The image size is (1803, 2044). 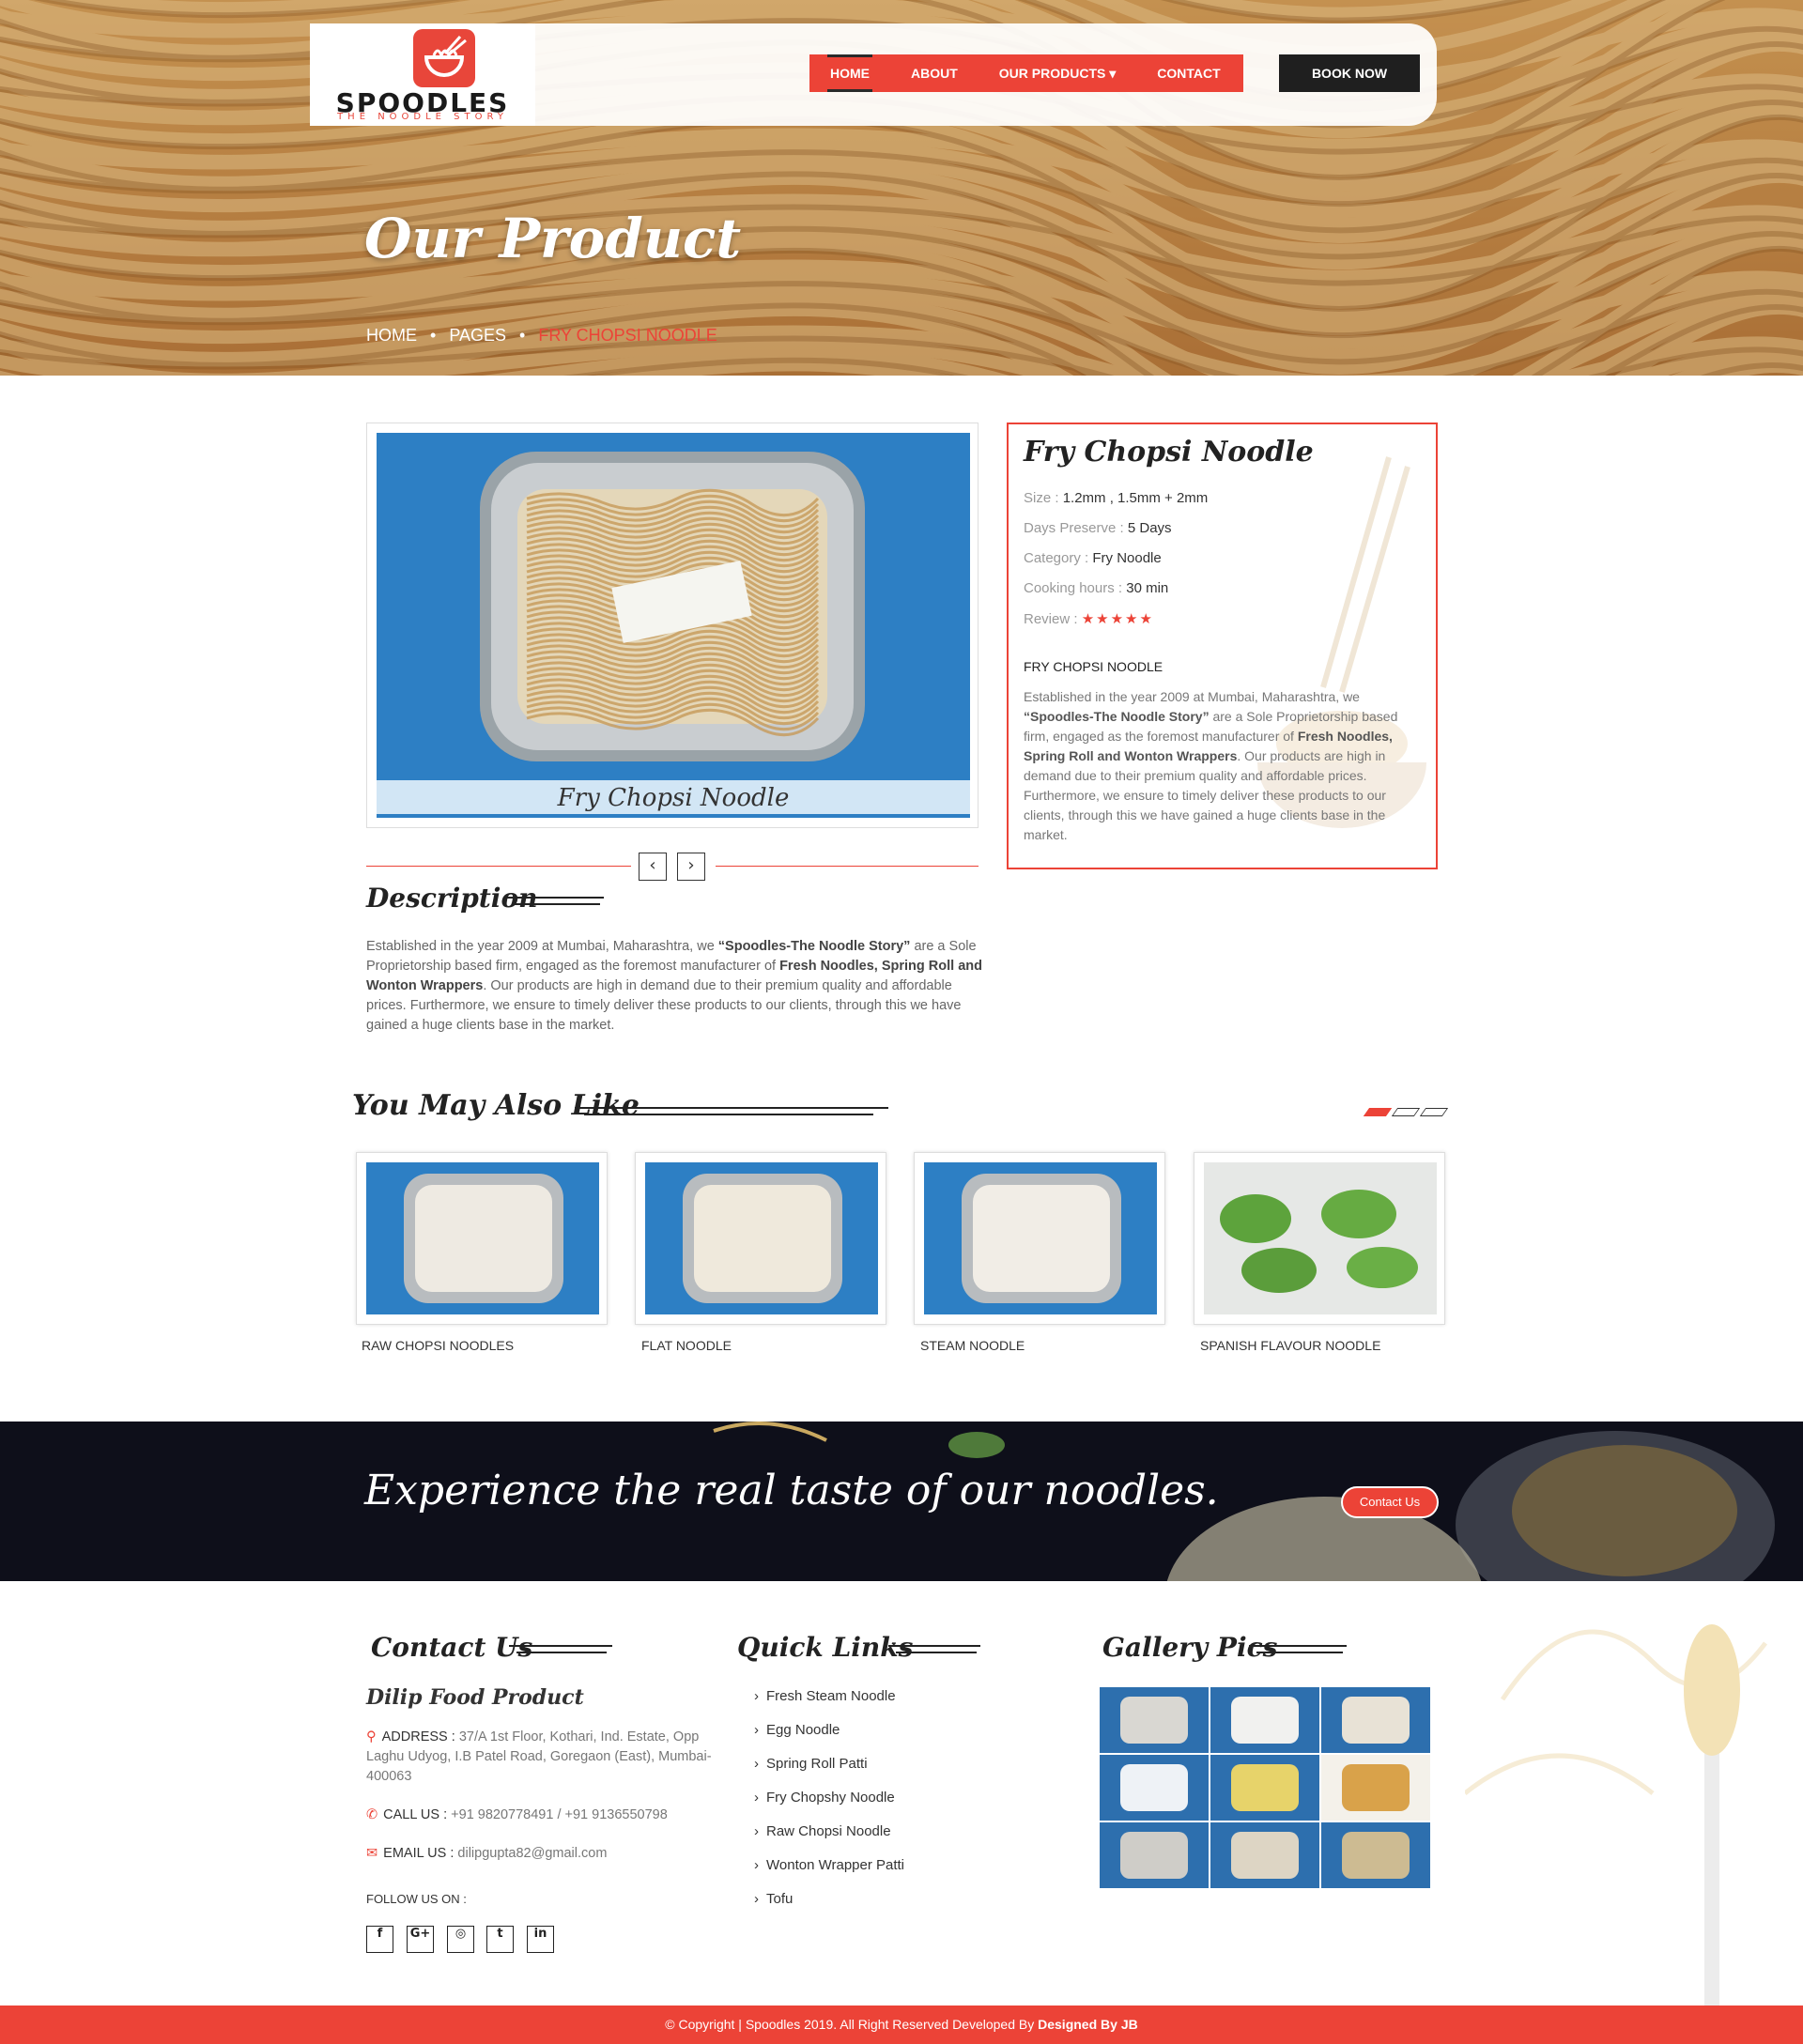 I want to click on gallery-title: Gallery Pics, so click(x=1190, y=1647).